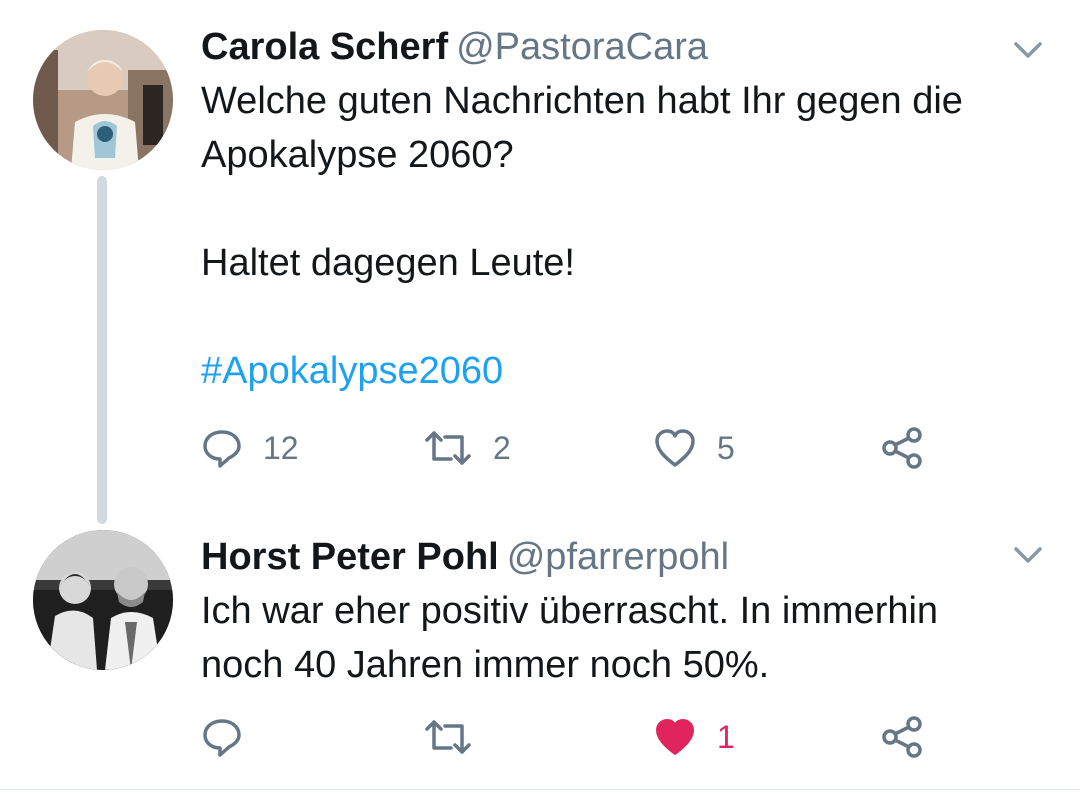 The height and width of the screenshot is (795, 1080). Describe the element at coordinates (620, 371) in the screenshot. I see `hashtag-link: #Apokalypse2060` at that location.